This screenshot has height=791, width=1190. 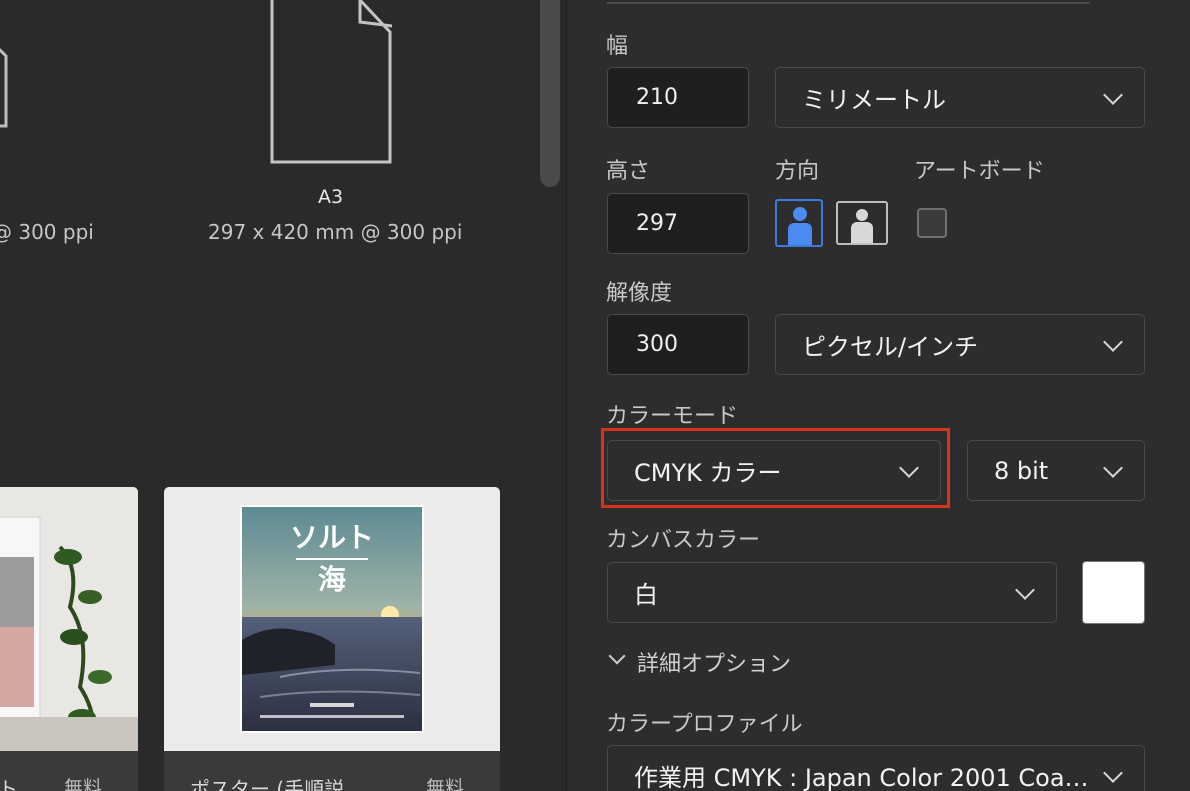 I want to click on poster-image: ソルト 海, so click(x=332, y=619).